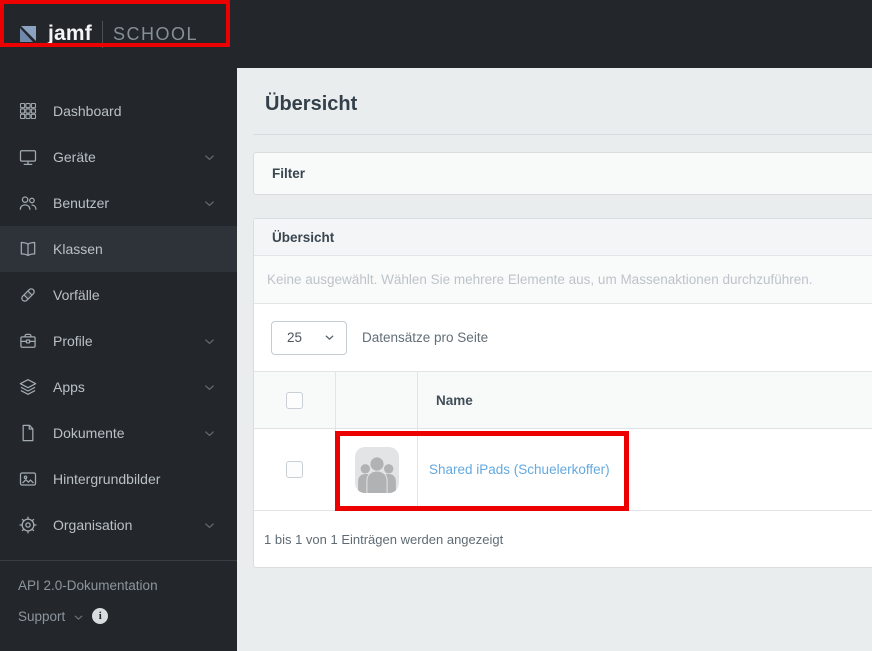 This screenshot has height=651, width=872. Describe the element at coordinates (28, 340) in the screenshot. I see `toolbox-icon` at that location.